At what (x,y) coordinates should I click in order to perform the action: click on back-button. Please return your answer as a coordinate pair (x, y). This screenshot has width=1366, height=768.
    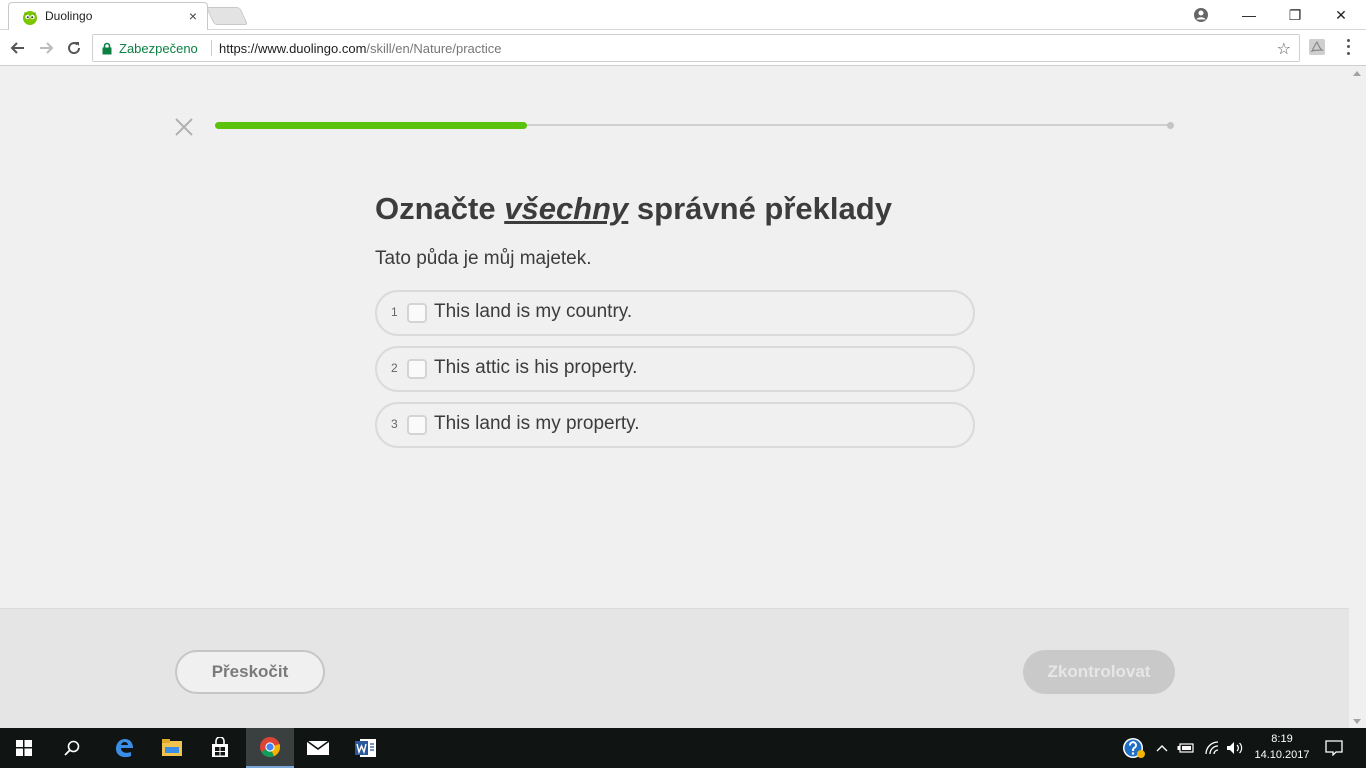
    Looking at the image, I should click on (18, 48).